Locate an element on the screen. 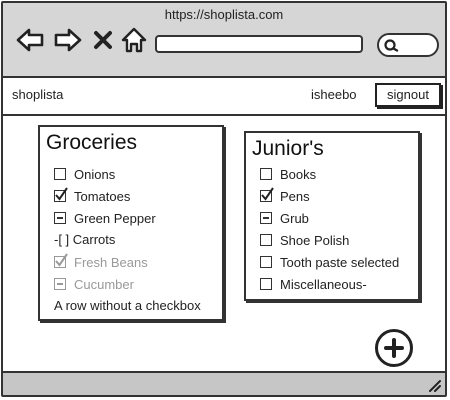  item-label: Grub is located at coordinates (294, 218).